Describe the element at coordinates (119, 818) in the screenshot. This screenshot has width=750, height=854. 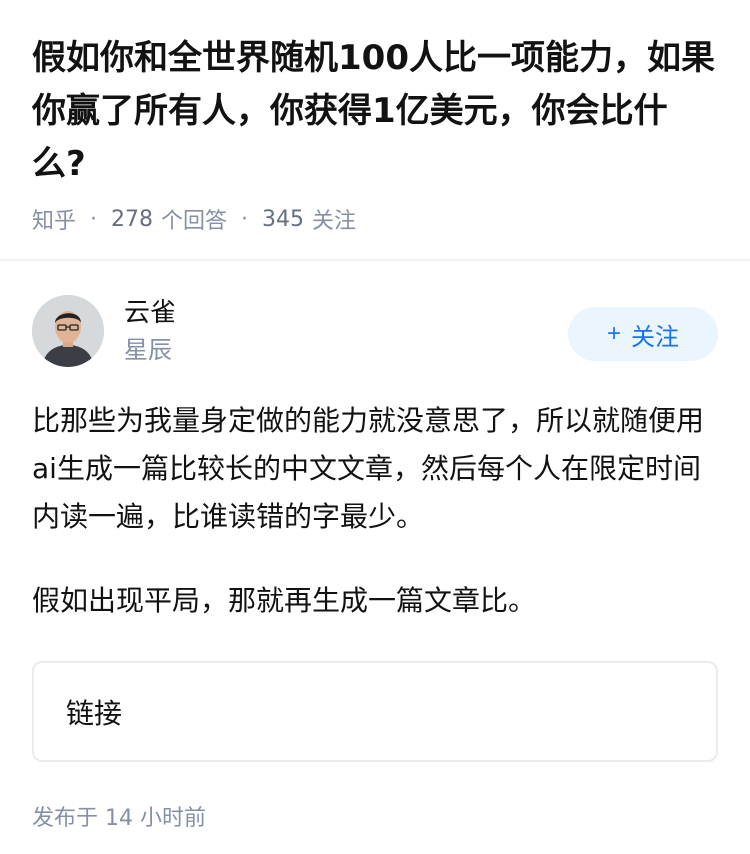
I see `publish-time: 发布于 14 小时前` at that location.